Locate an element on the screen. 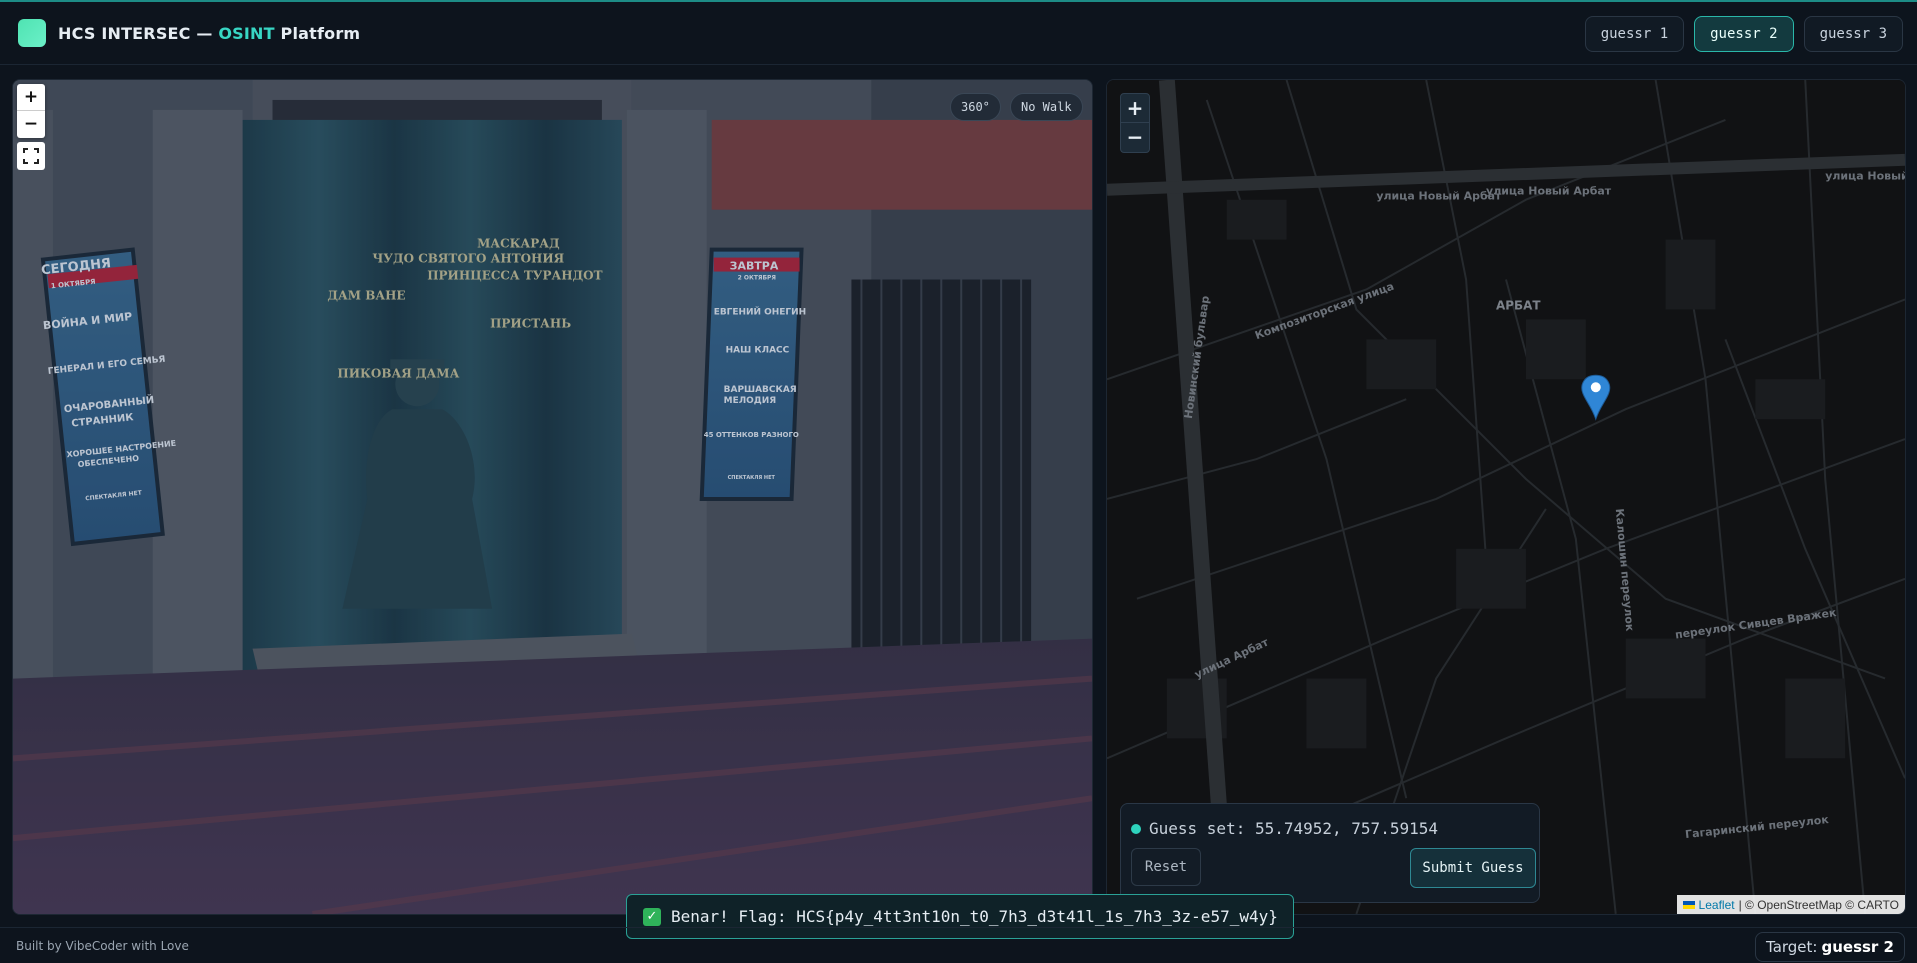 The height and width of the screenshot is (963, 1917). map-zoom-control: + − is located at coordinates (1135, 123).